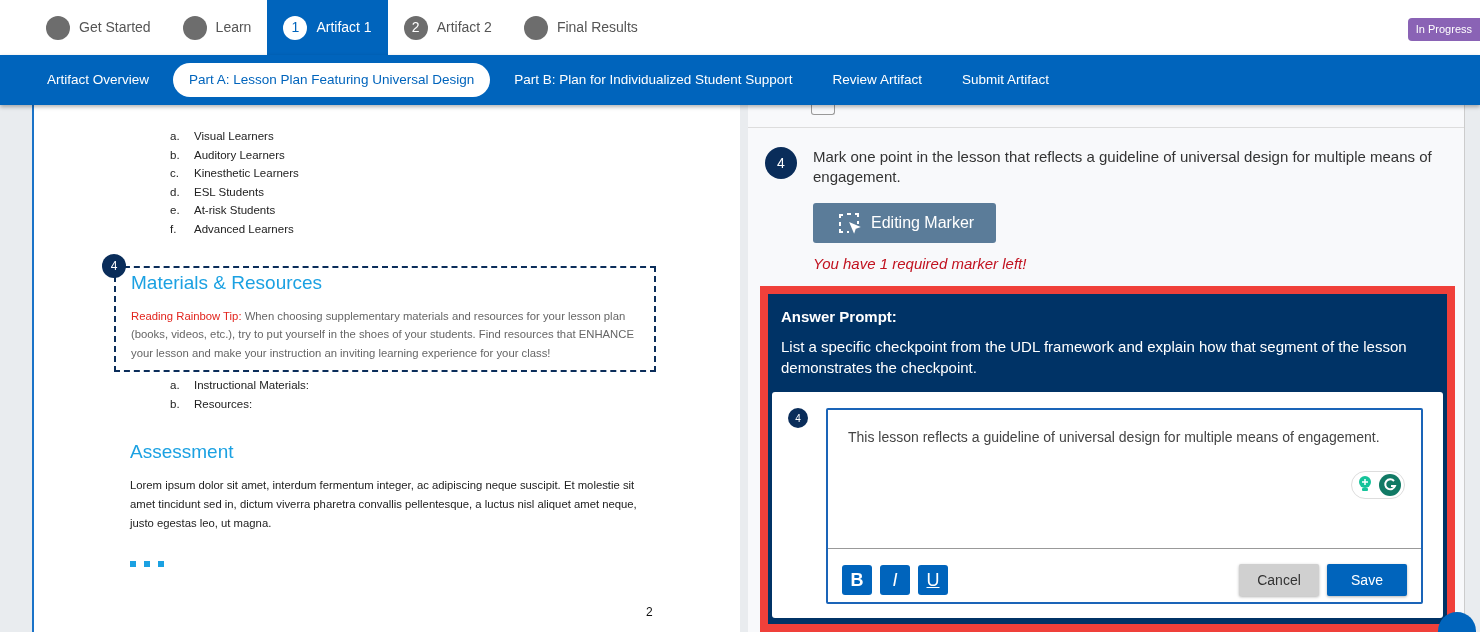  Describe the element at coordinates (1124, 506) in the screenshot. I see `editor-field: This lesson reflects a guideline of universal design for multiple means of engagement. B I U Cancel Save` at that location.